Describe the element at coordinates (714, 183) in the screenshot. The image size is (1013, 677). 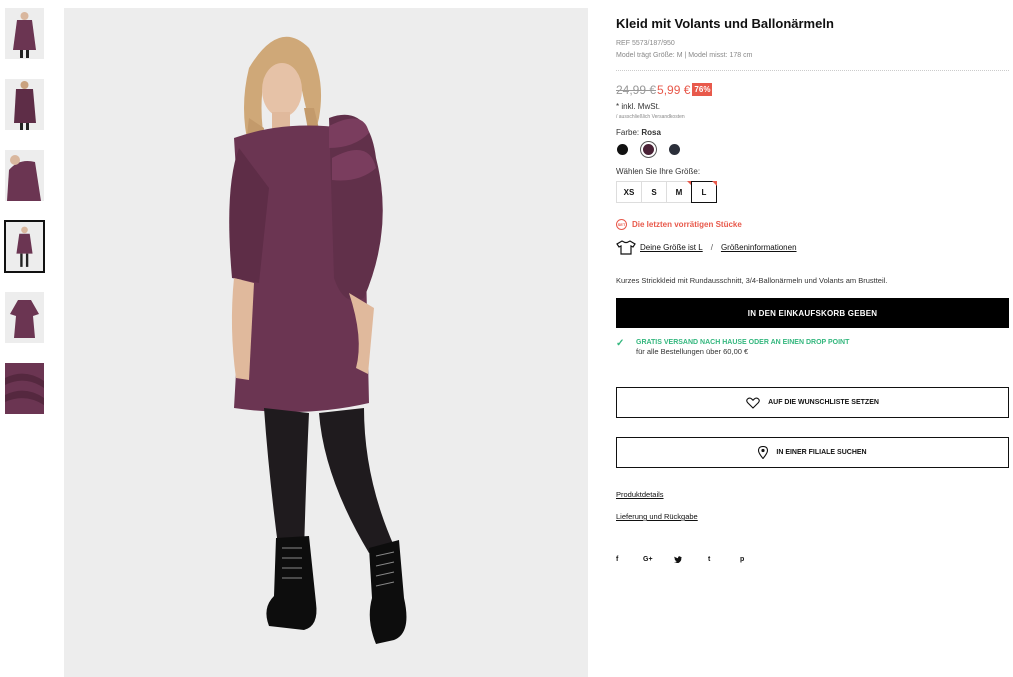
I see `low-stock-marker` at that location.